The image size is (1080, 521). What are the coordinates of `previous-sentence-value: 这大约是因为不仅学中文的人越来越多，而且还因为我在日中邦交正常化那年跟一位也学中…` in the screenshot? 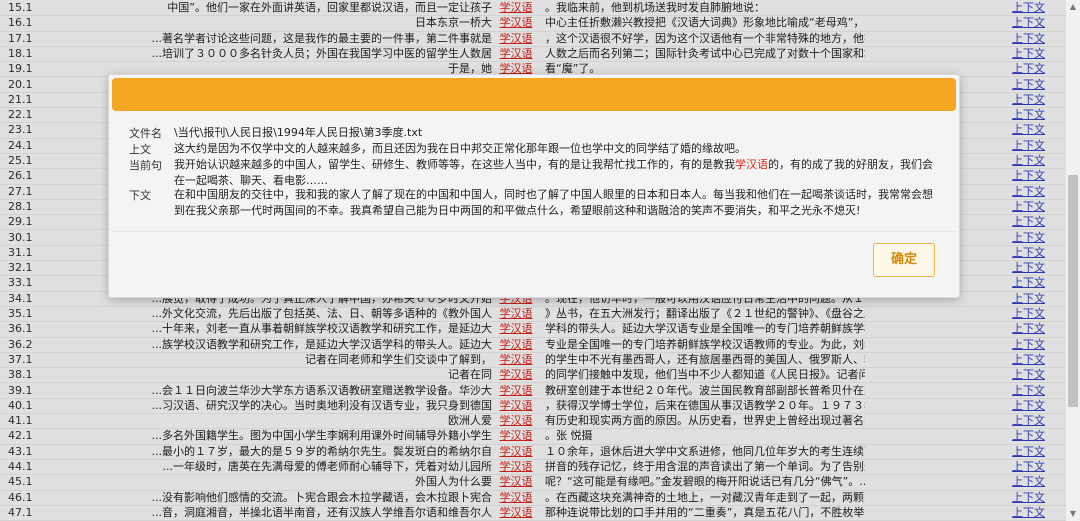 It's located at (460, 148).